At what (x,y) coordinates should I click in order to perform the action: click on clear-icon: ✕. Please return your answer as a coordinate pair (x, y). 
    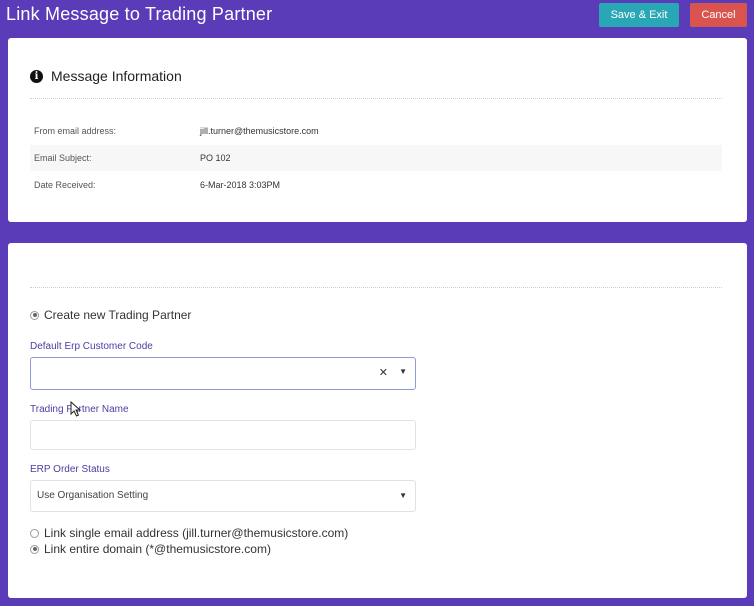
    Looking at the image, I should click on (383, 372).